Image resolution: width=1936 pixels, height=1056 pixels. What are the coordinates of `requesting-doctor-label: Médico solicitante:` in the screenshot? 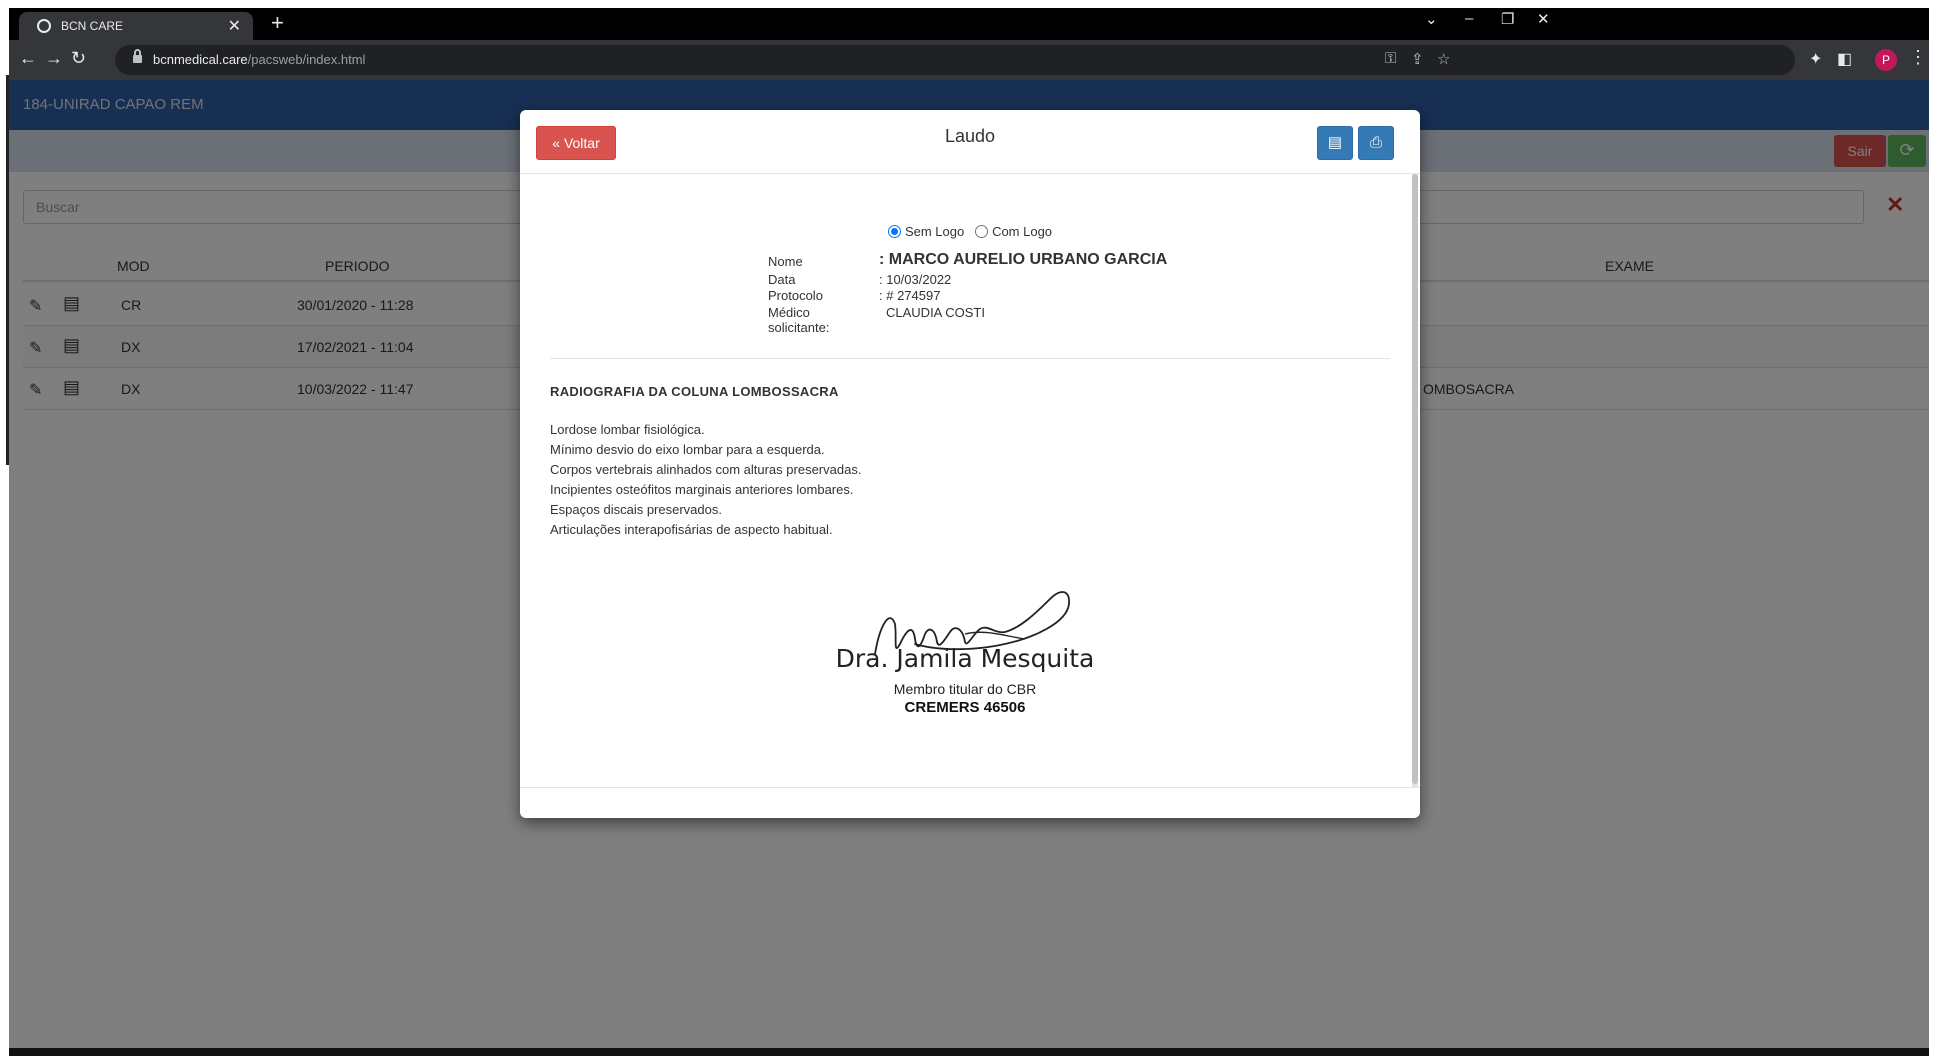 It's located at (799, 320).